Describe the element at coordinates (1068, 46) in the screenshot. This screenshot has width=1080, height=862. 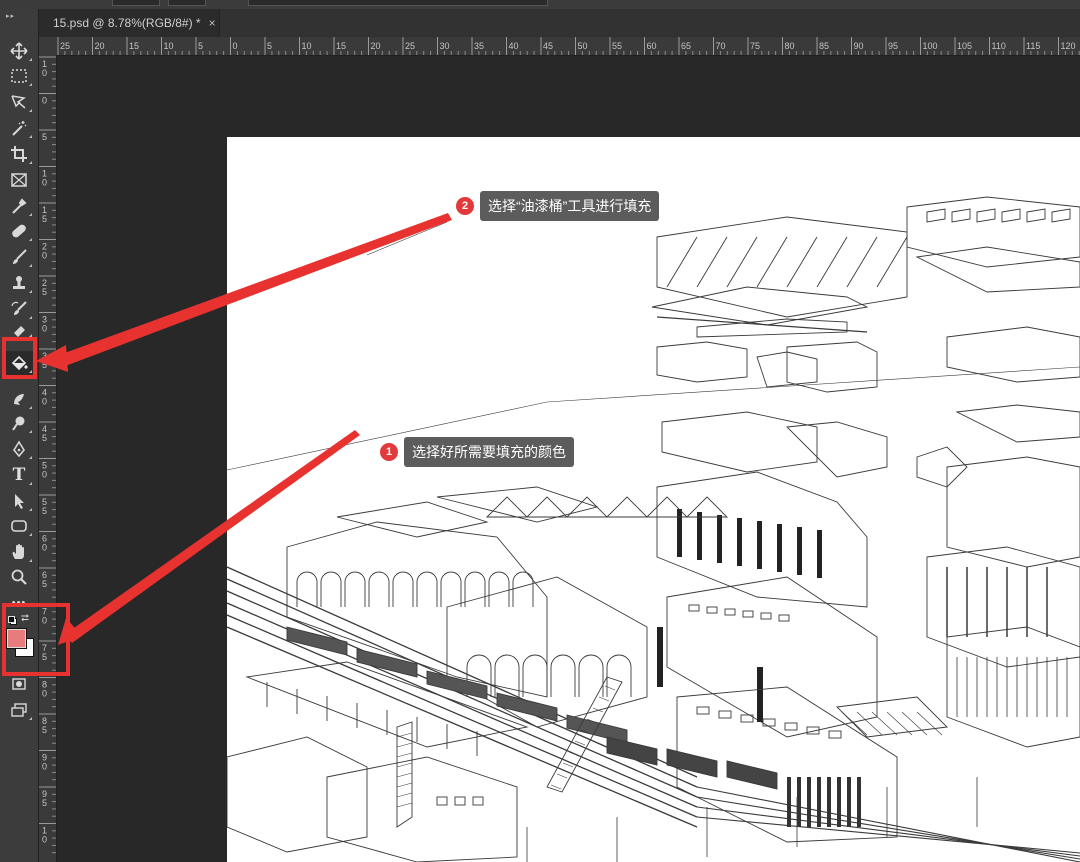
I see `ruler-label: 120` at that location.